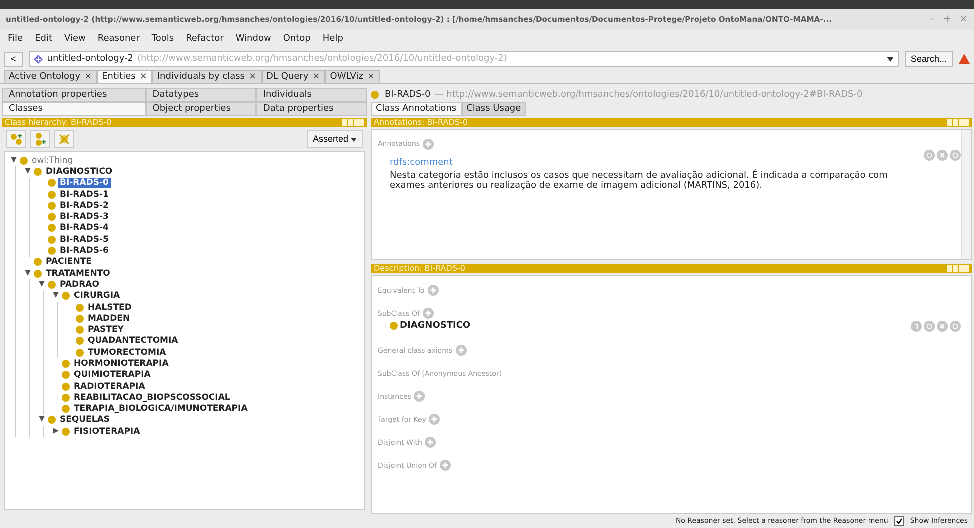  I want to click on tree-item: DIAGNOSTICO, so click(79, 171).